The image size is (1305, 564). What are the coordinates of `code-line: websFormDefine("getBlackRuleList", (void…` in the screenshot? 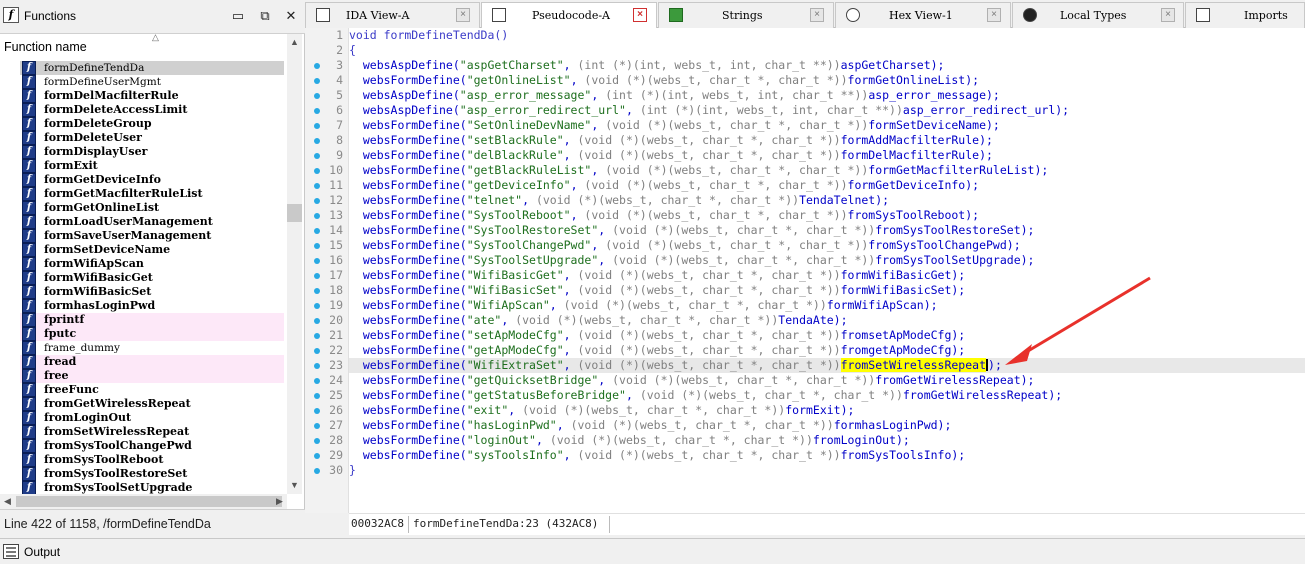 It's located at (827, 170).